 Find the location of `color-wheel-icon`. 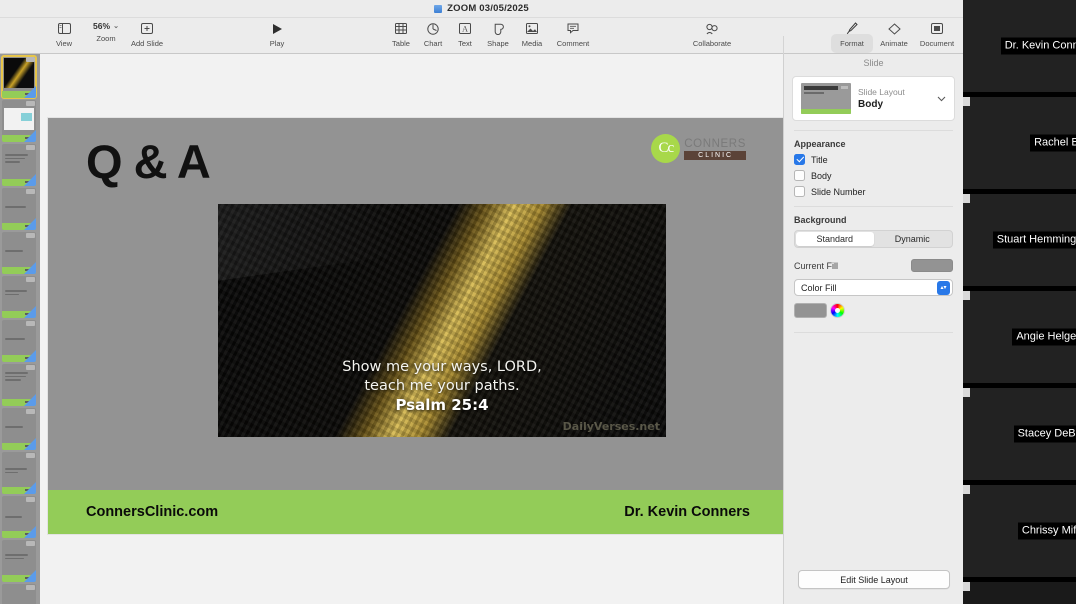

color-wheel-icon is located at coordinates (837, 310).